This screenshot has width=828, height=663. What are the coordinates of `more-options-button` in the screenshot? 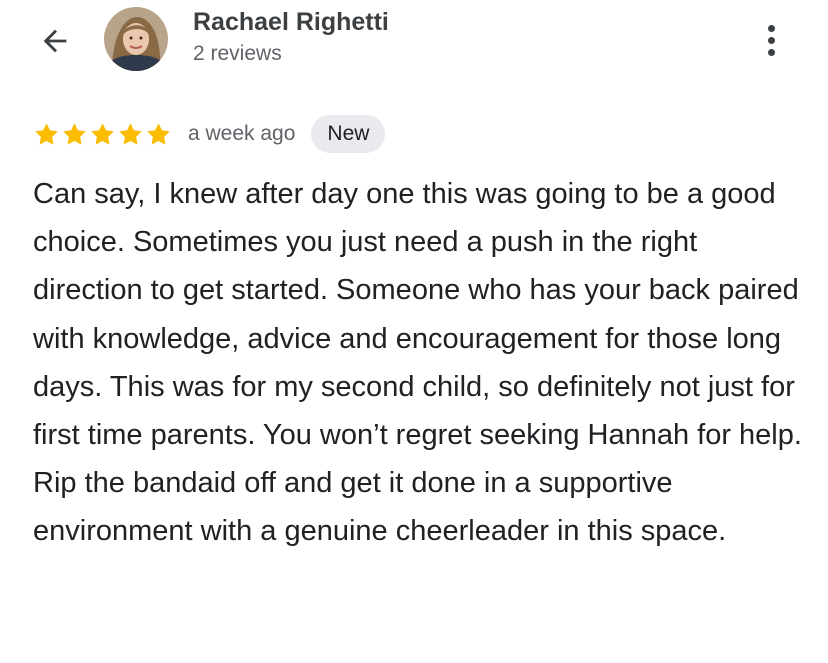 It's located at (771, 40).